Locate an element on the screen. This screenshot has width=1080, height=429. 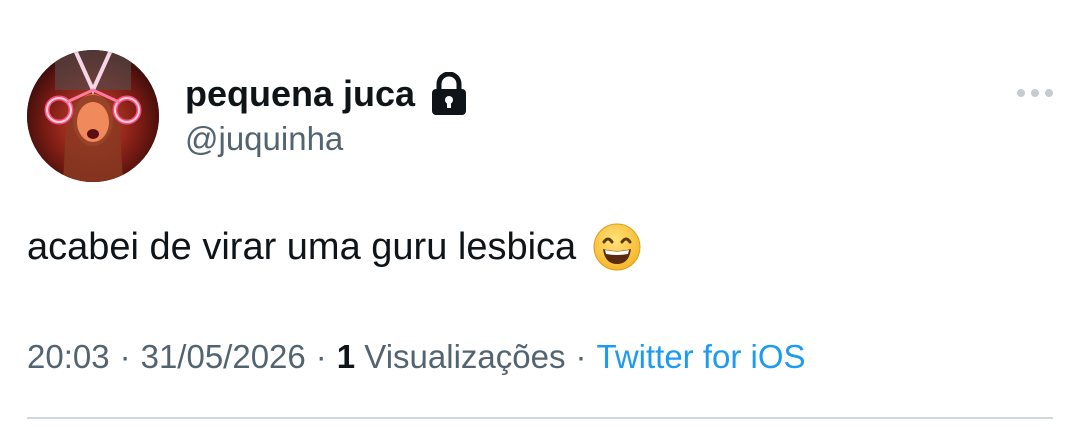
avatar is located at coordinates (93, 116).